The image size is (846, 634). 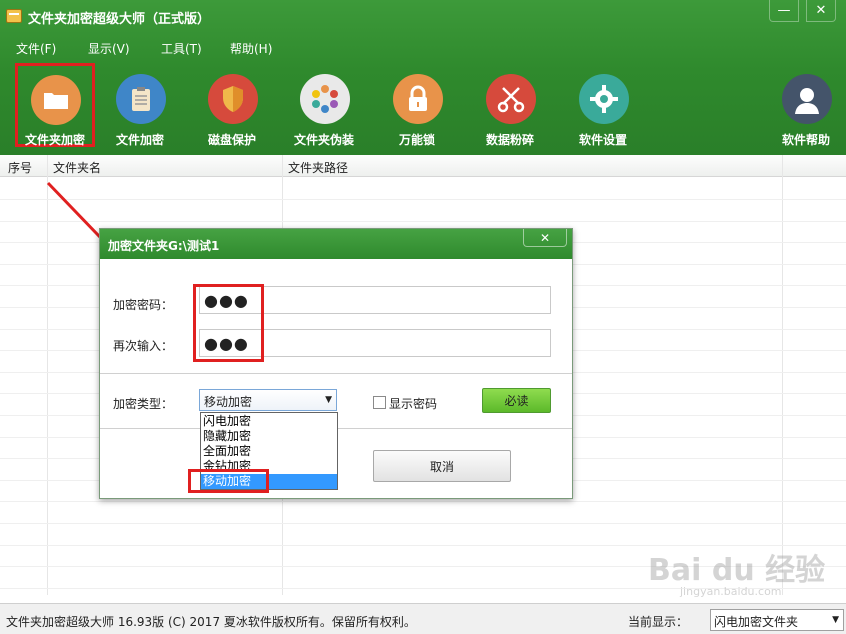 What do you see at coordinates (143, 404) in the screenshot?
I see `encryption-type-label: 加密类型：` at bounding box center [143, 404].